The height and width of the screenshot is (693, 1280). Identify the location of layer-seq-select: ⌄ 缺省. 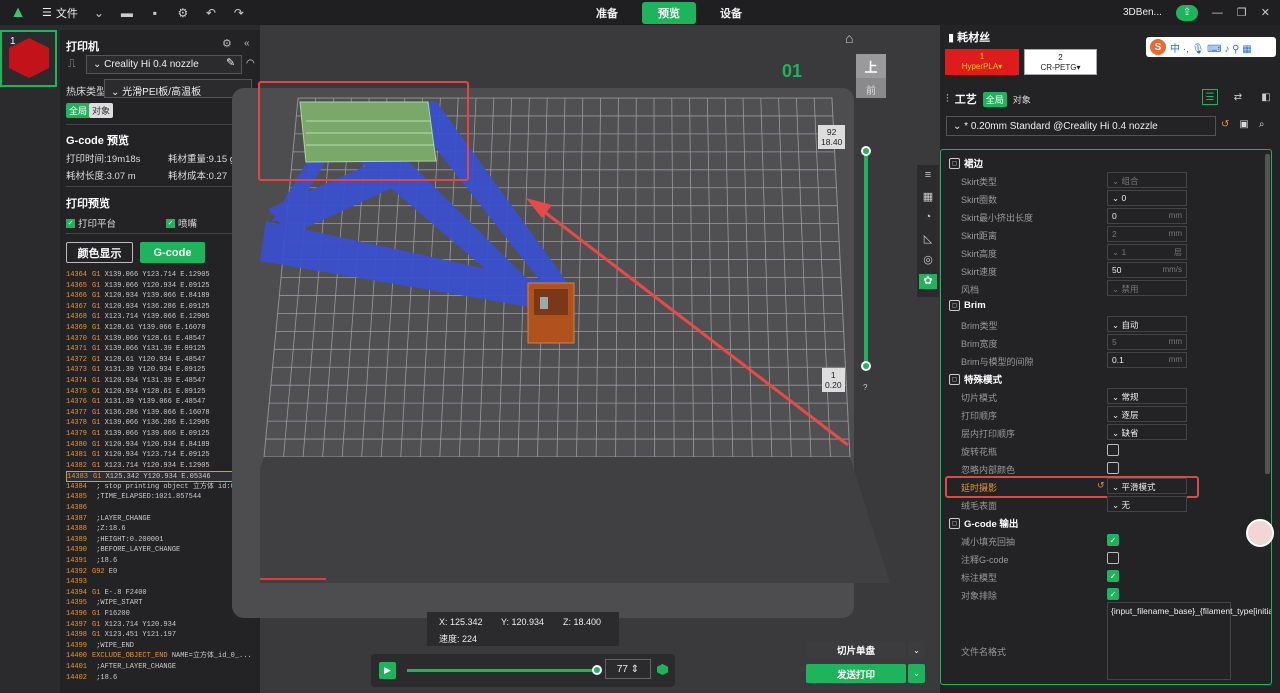
(1147, 432).